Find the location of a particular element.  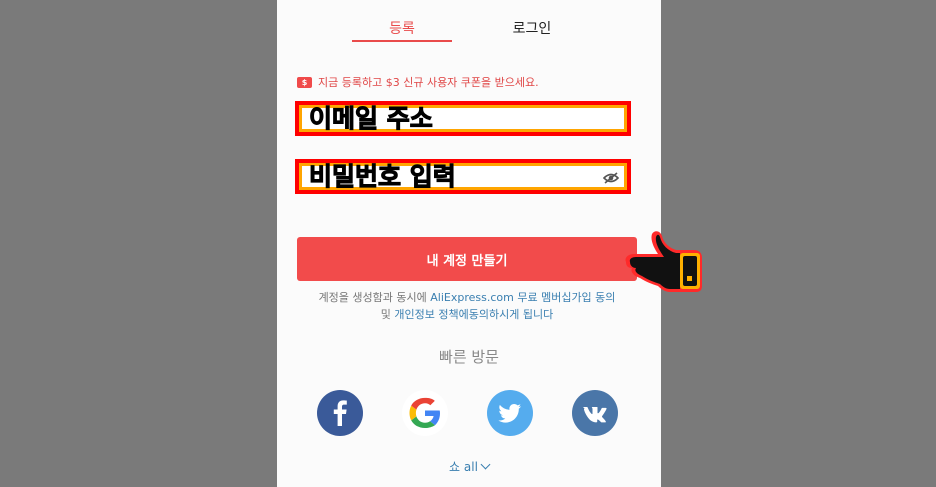

promo-text: 지금 등록하고 $3 신규 사용자 쿠폰을 받으세요. is located at coordinates (428, 82).